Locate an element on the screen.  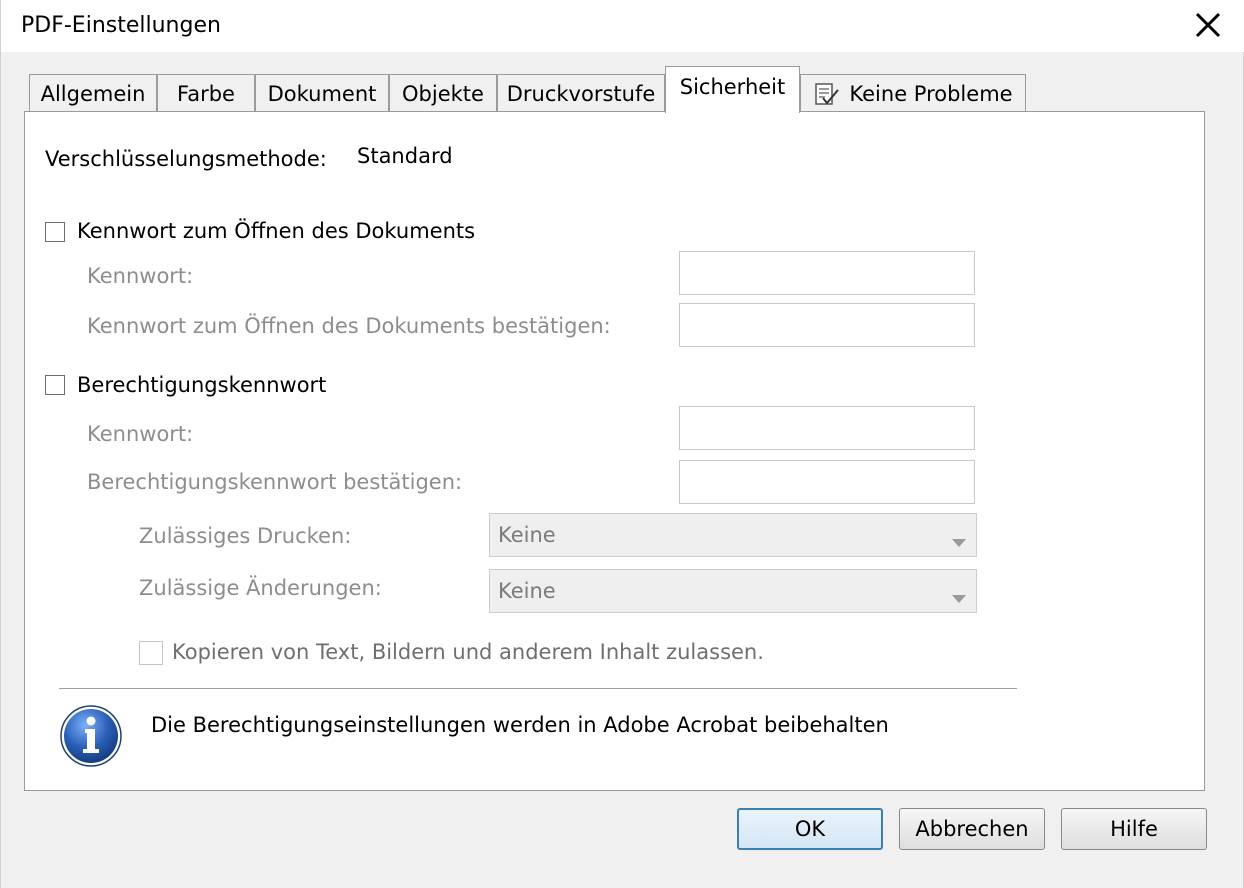
allowed-changes-select: Keine is located at coordinates (733, 591).